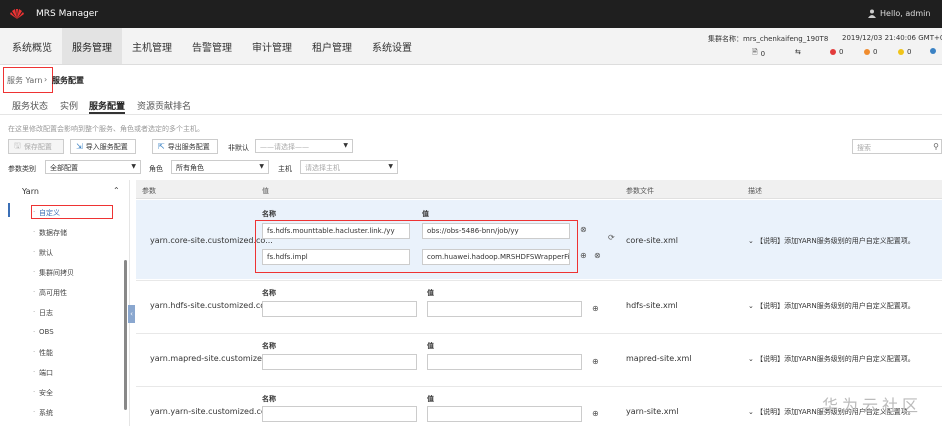 This screenshot has height=426, width=942. I want to click on param-file: yarn-site.xml, so click(652, 411).